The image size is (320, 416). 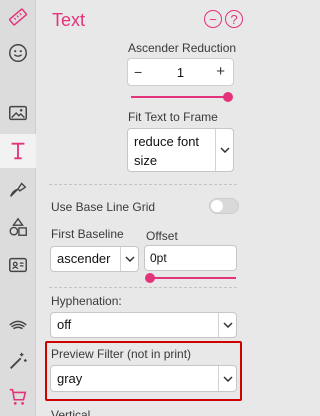 What do you see at coordinates (70, 378) in the screenshot?
I see `preview-filter-value: gray` at bounding box center [70, 378].